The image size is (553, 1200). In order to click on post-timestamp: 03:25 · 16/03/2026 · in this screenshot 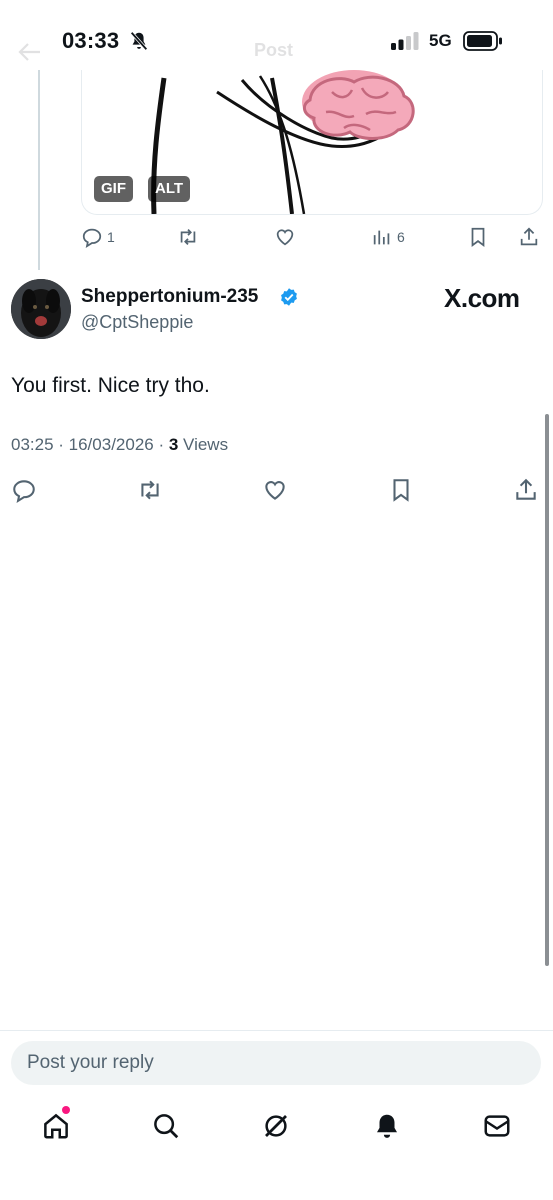, I will do `click(90, 444)`.